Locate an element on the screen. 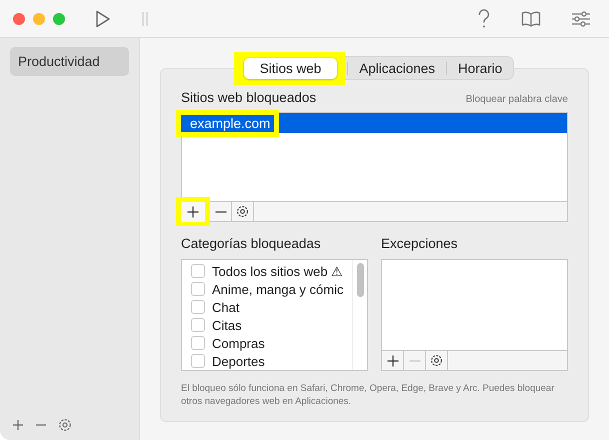 Image resolution: width=609 pixels, height=440 pixels. sliders-icon is located at coordinates (581, 18).